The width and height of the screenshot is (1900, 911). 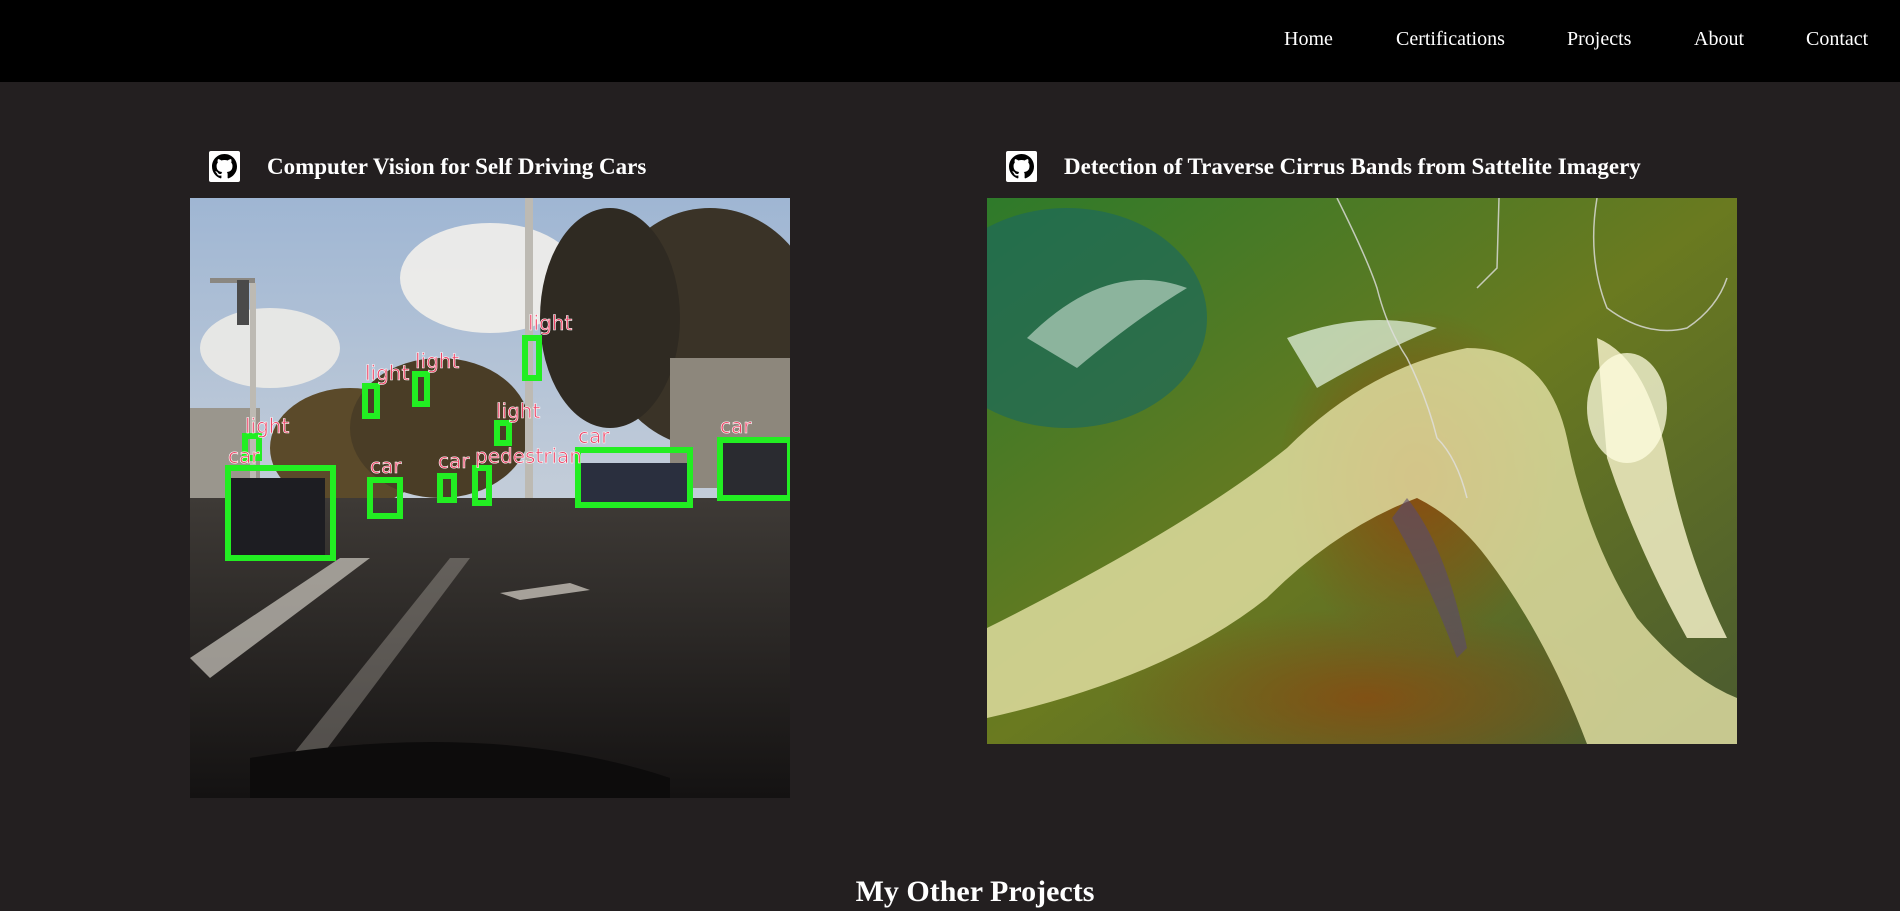 What do you see at coordinates (1719, 39) in the screenshot?
I see `nav-about: About` at bounding box center [1719, 39].